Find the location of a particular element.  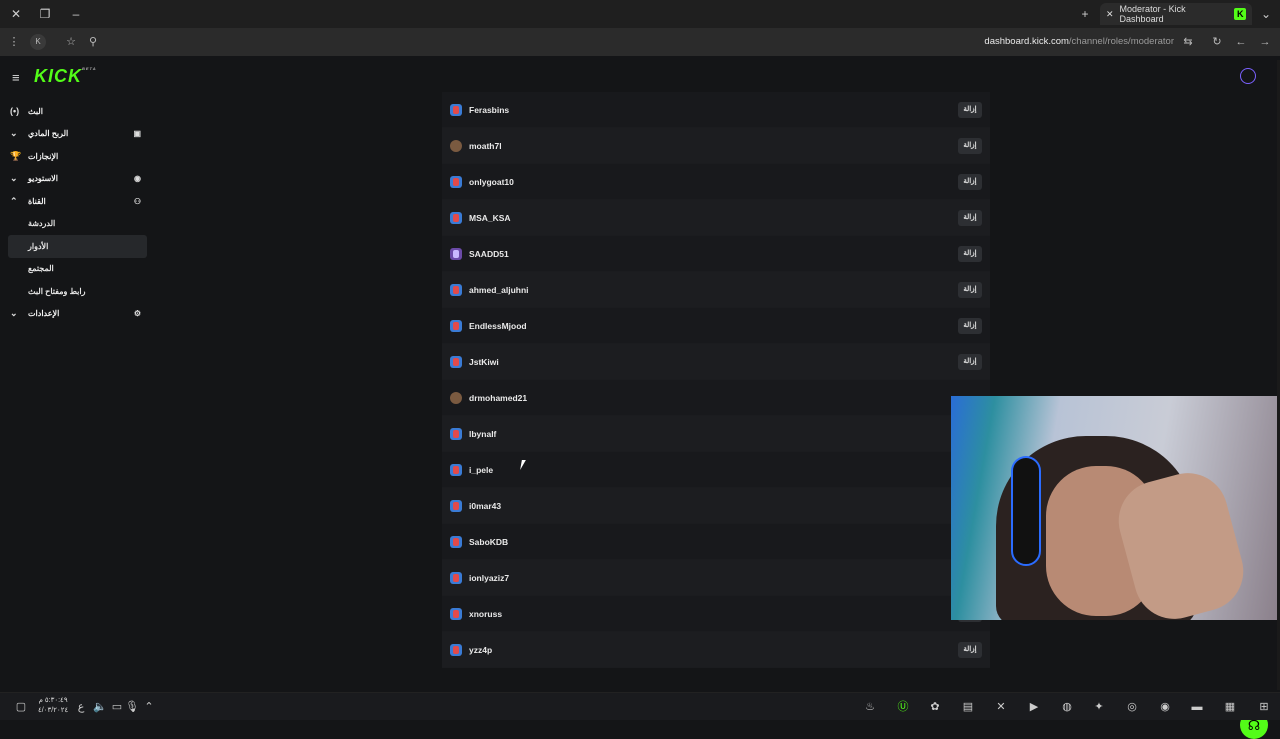

username: ahmed_aljuhni is located at coordinates (499, 290).